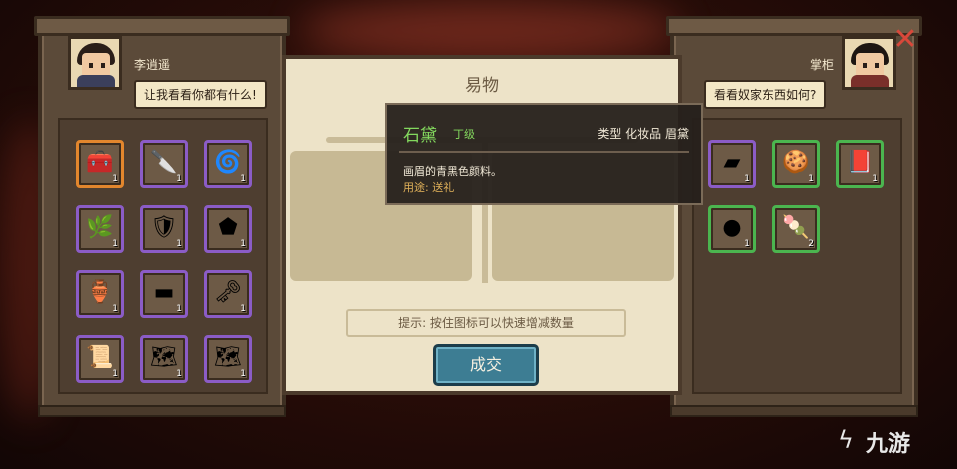 The height and width of the screenshot is (469, 957). What do you see at coordinates (869, 63) in the screenshot?
I see `merchant-portrait` at bounding box center [869, 63].